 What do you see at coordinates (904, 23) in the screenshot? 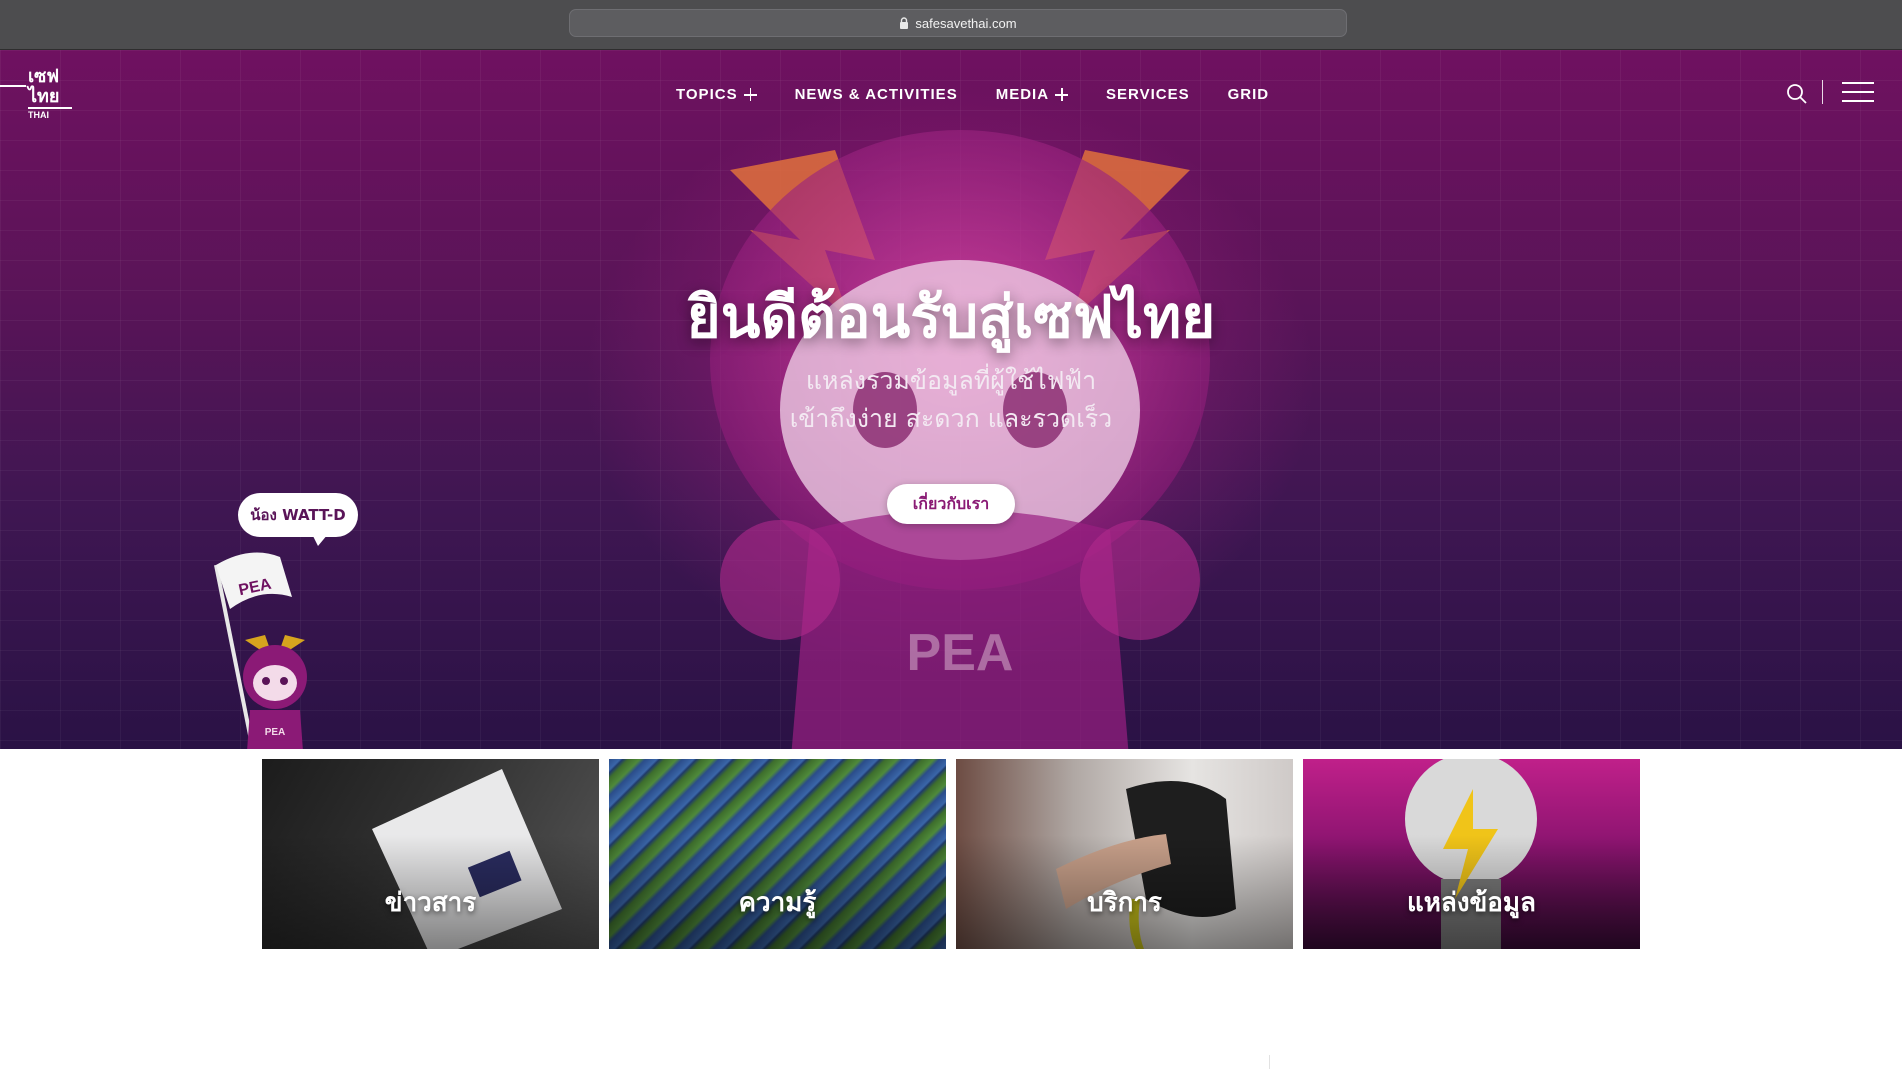
I see `lock-icon` at bounding box center [904, 23].